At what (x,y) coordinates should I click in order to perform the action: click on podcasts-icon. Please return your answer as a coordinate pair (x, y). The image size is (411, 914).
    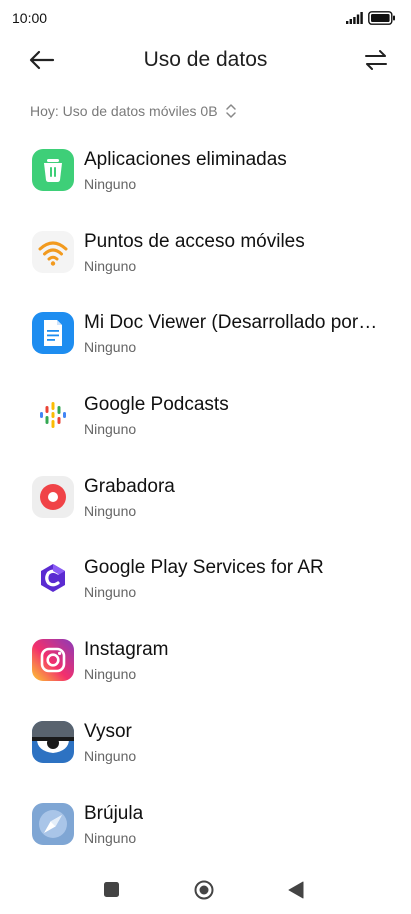
    Looking at the image, I should click on (53, 415).